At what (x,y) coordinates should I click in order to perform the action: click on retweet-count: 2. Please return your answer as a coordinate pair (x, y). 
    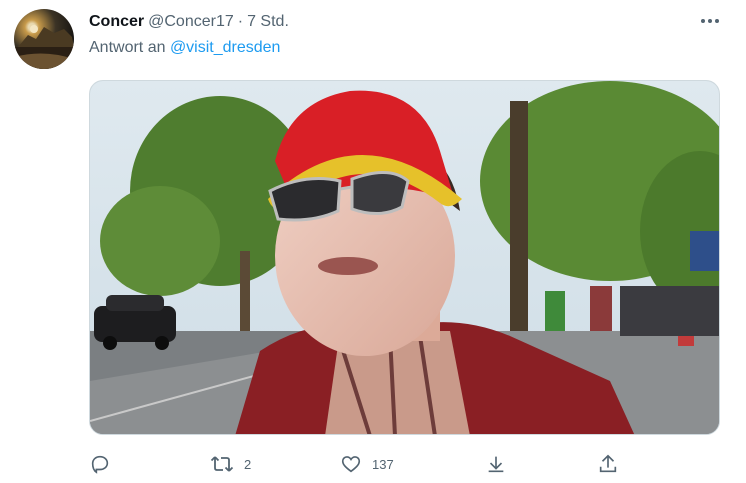
    Looking at the image, I should click on (248, 464).